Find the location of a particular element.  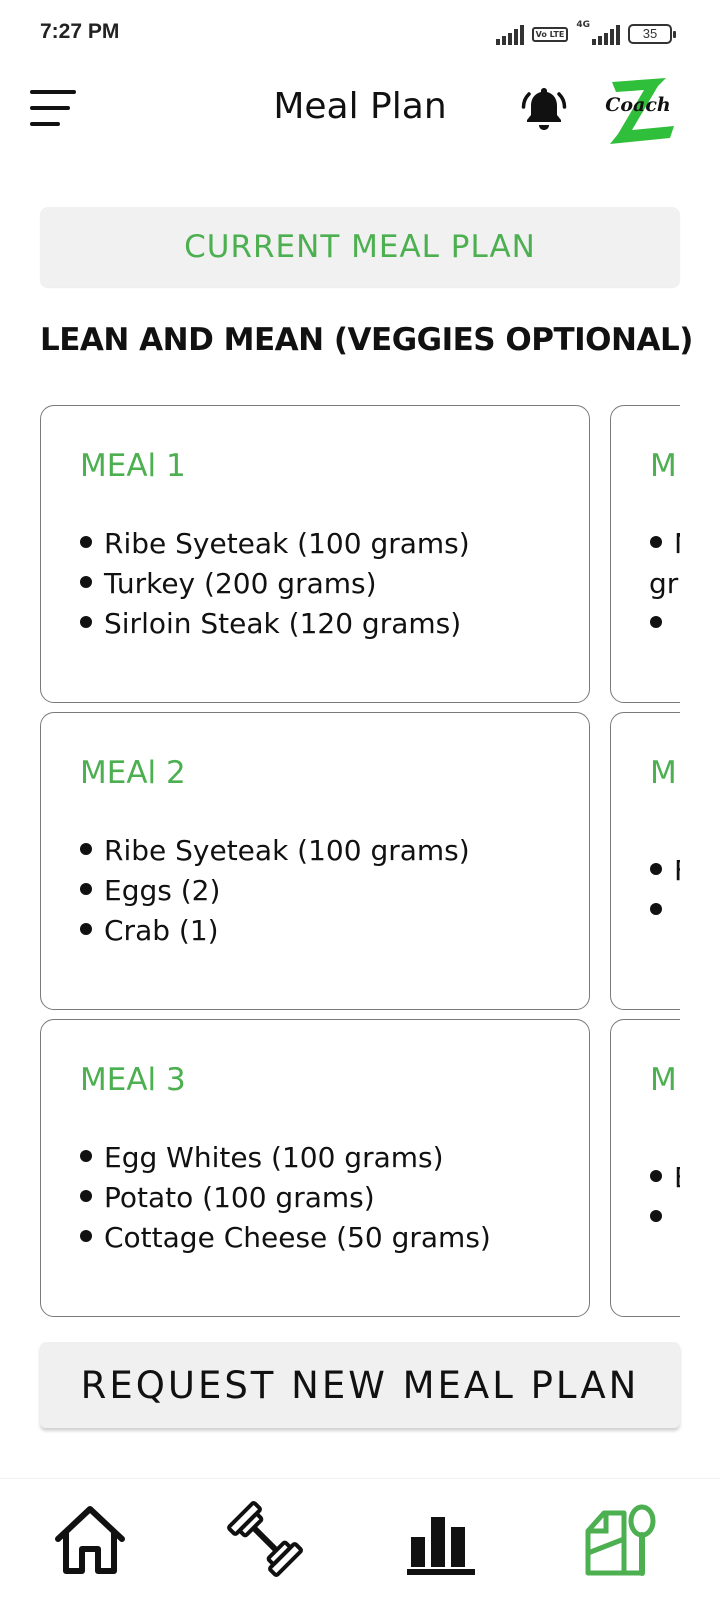

meal-items-list: N gr is located at coordinates (664, 584).